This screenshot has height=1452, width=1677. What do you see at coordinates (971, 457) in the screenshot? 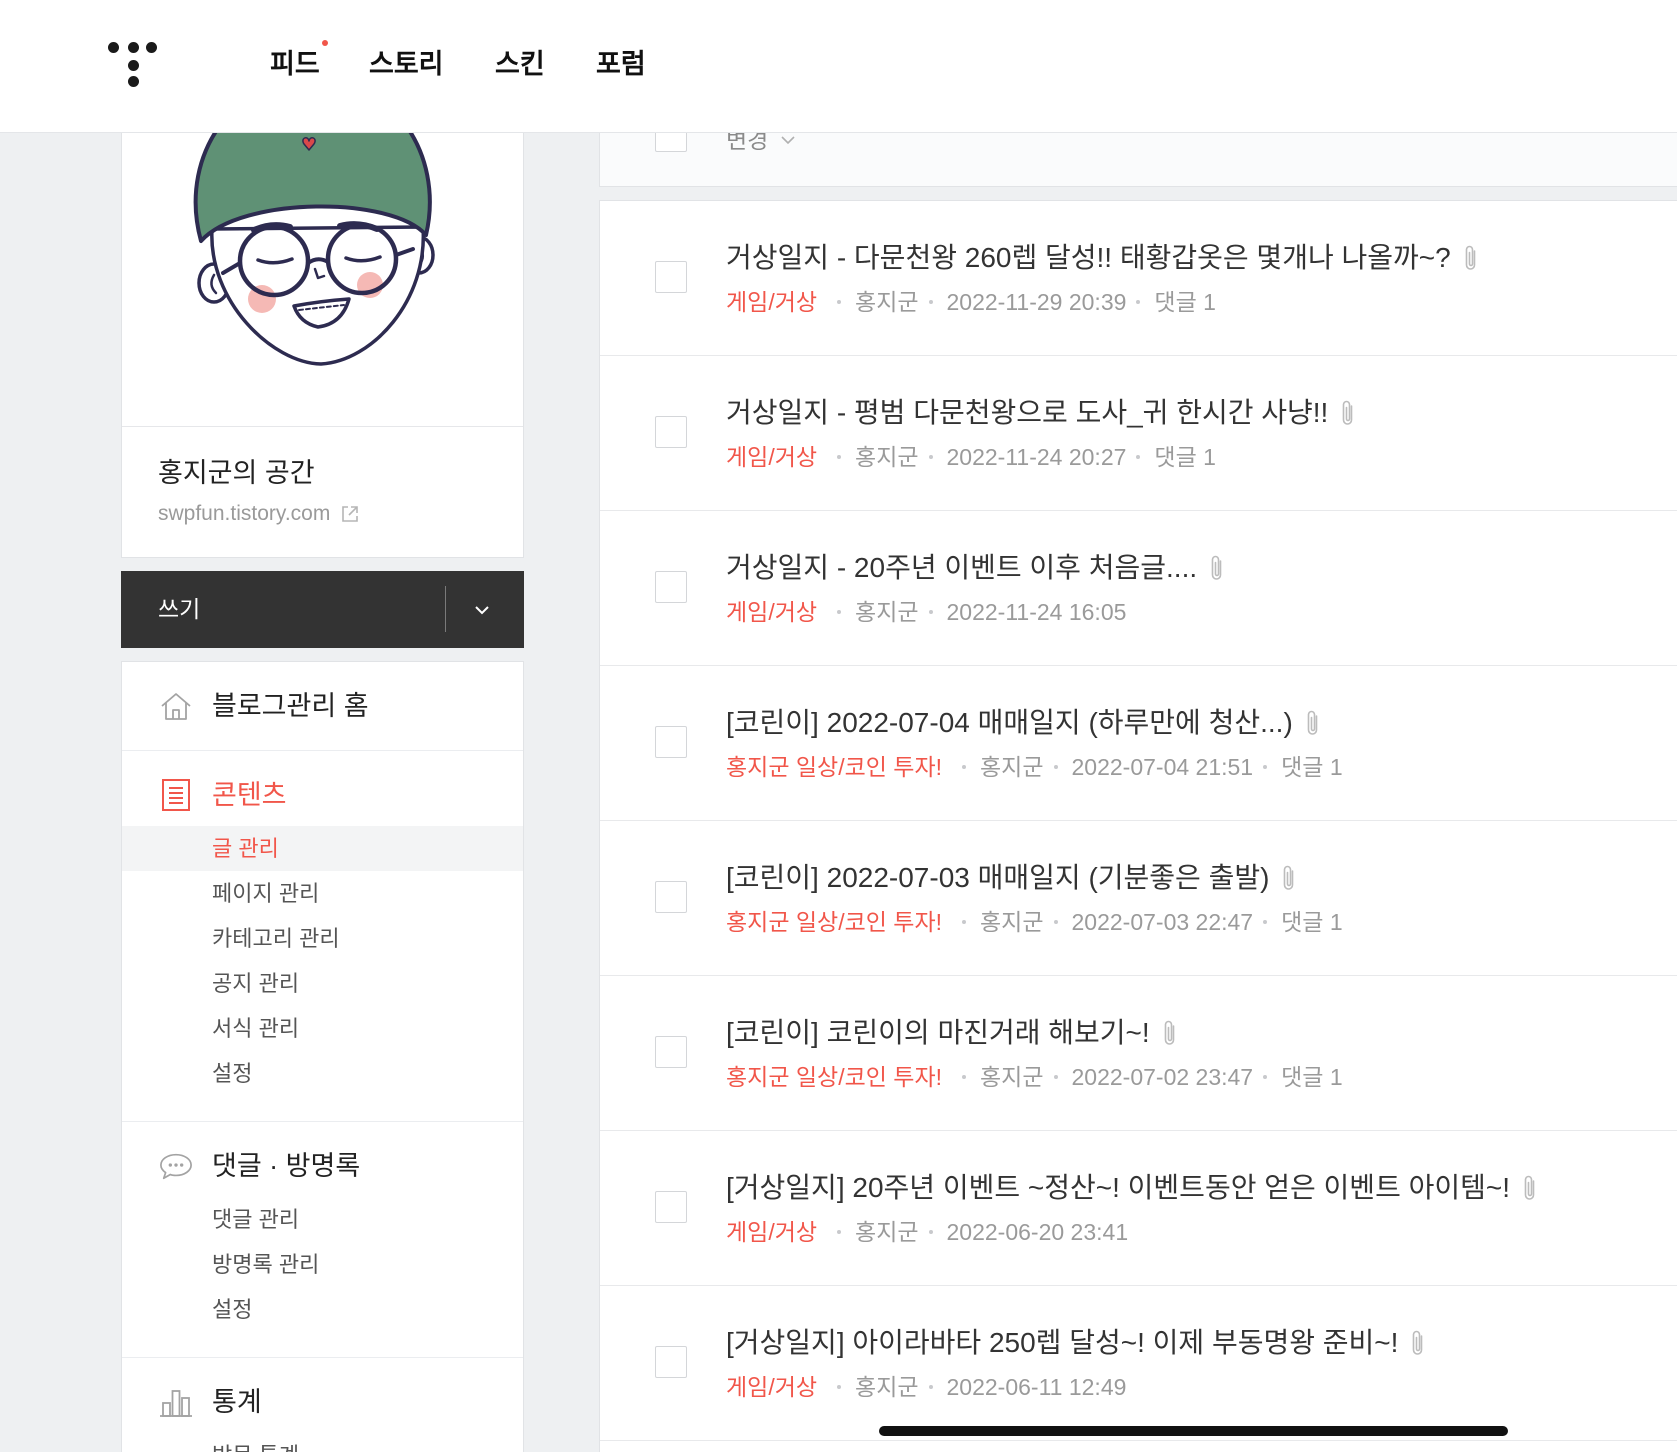
I see `post-meta: 게임/거상 홍지군 2022-11-24 20:27 댓글 1` at bounding box center [971, 457].